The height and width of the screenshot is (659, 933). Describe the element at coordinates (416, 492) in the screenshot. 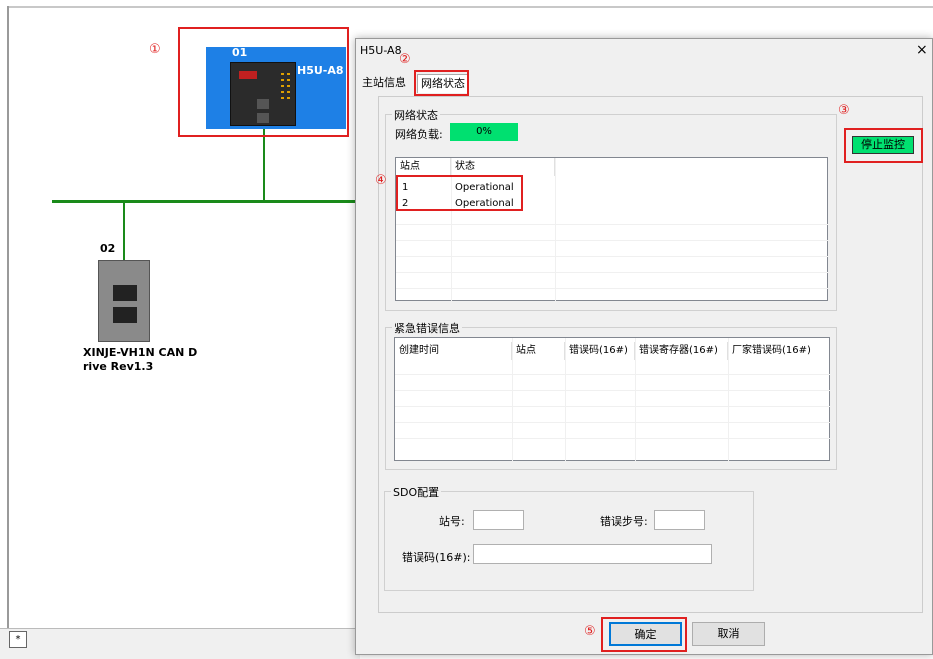

I see `sdo-config-title: SDO配置` at that location.